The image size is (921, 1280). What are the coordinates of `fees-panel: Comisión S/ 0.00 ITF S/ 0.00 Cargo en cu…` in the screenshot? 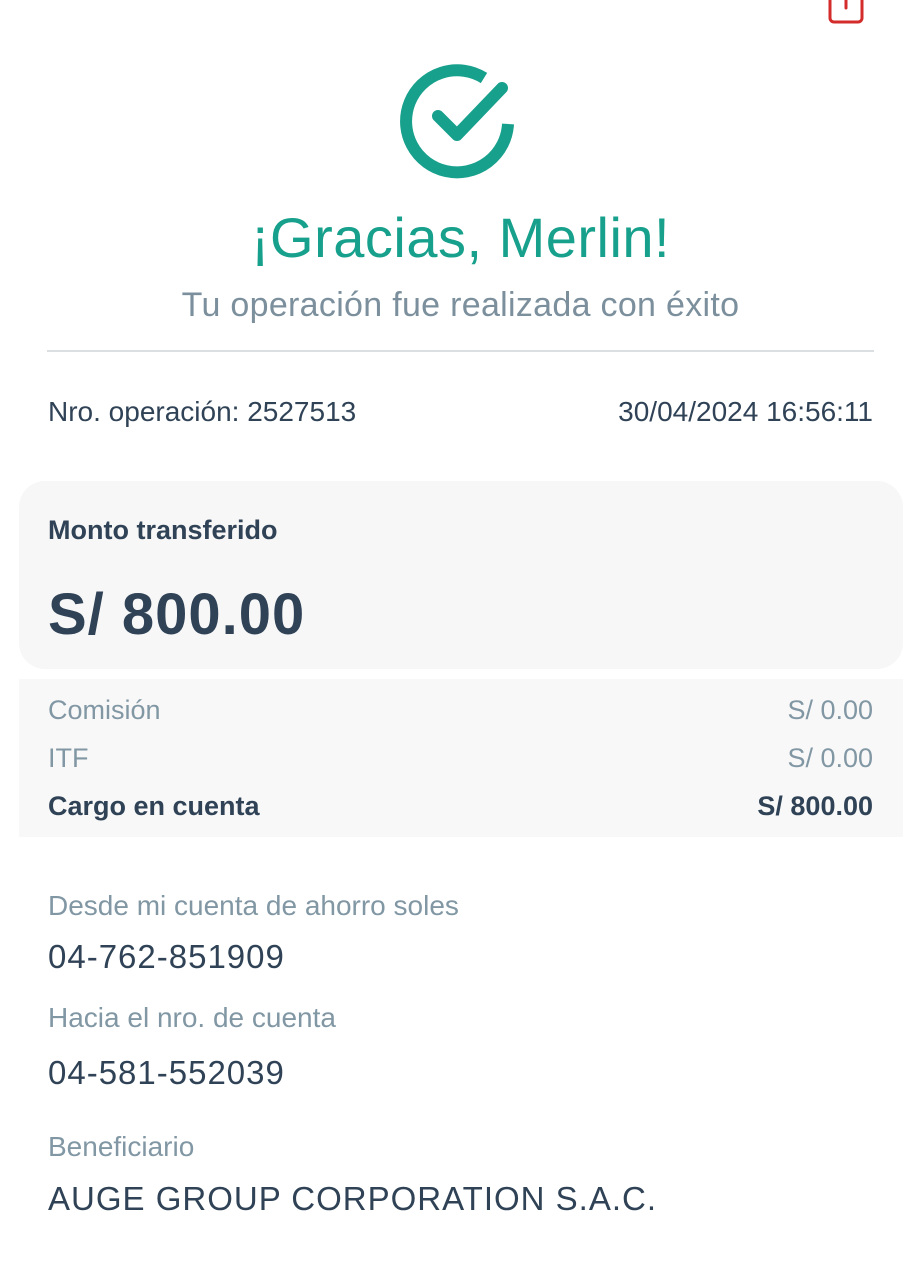 It's located at (461, 758).